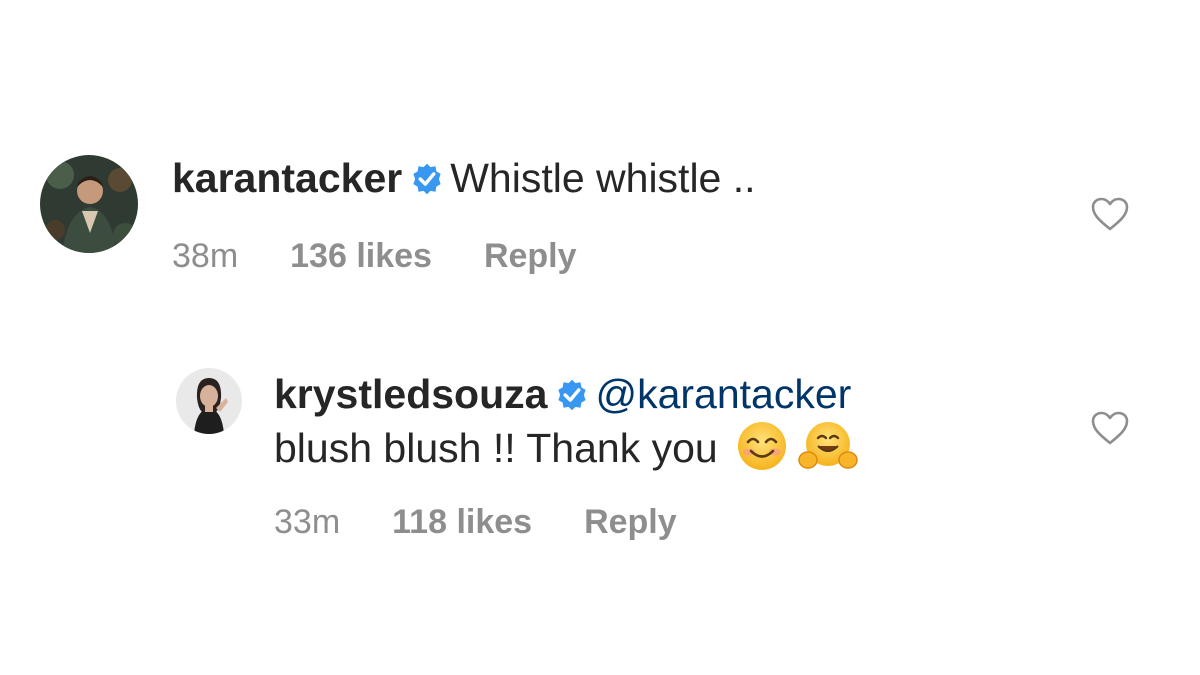 The height and width of the screenshot is (675, 1200). I want to click on comment-meta: 38m 136 likes Reply, so click(400, 256).